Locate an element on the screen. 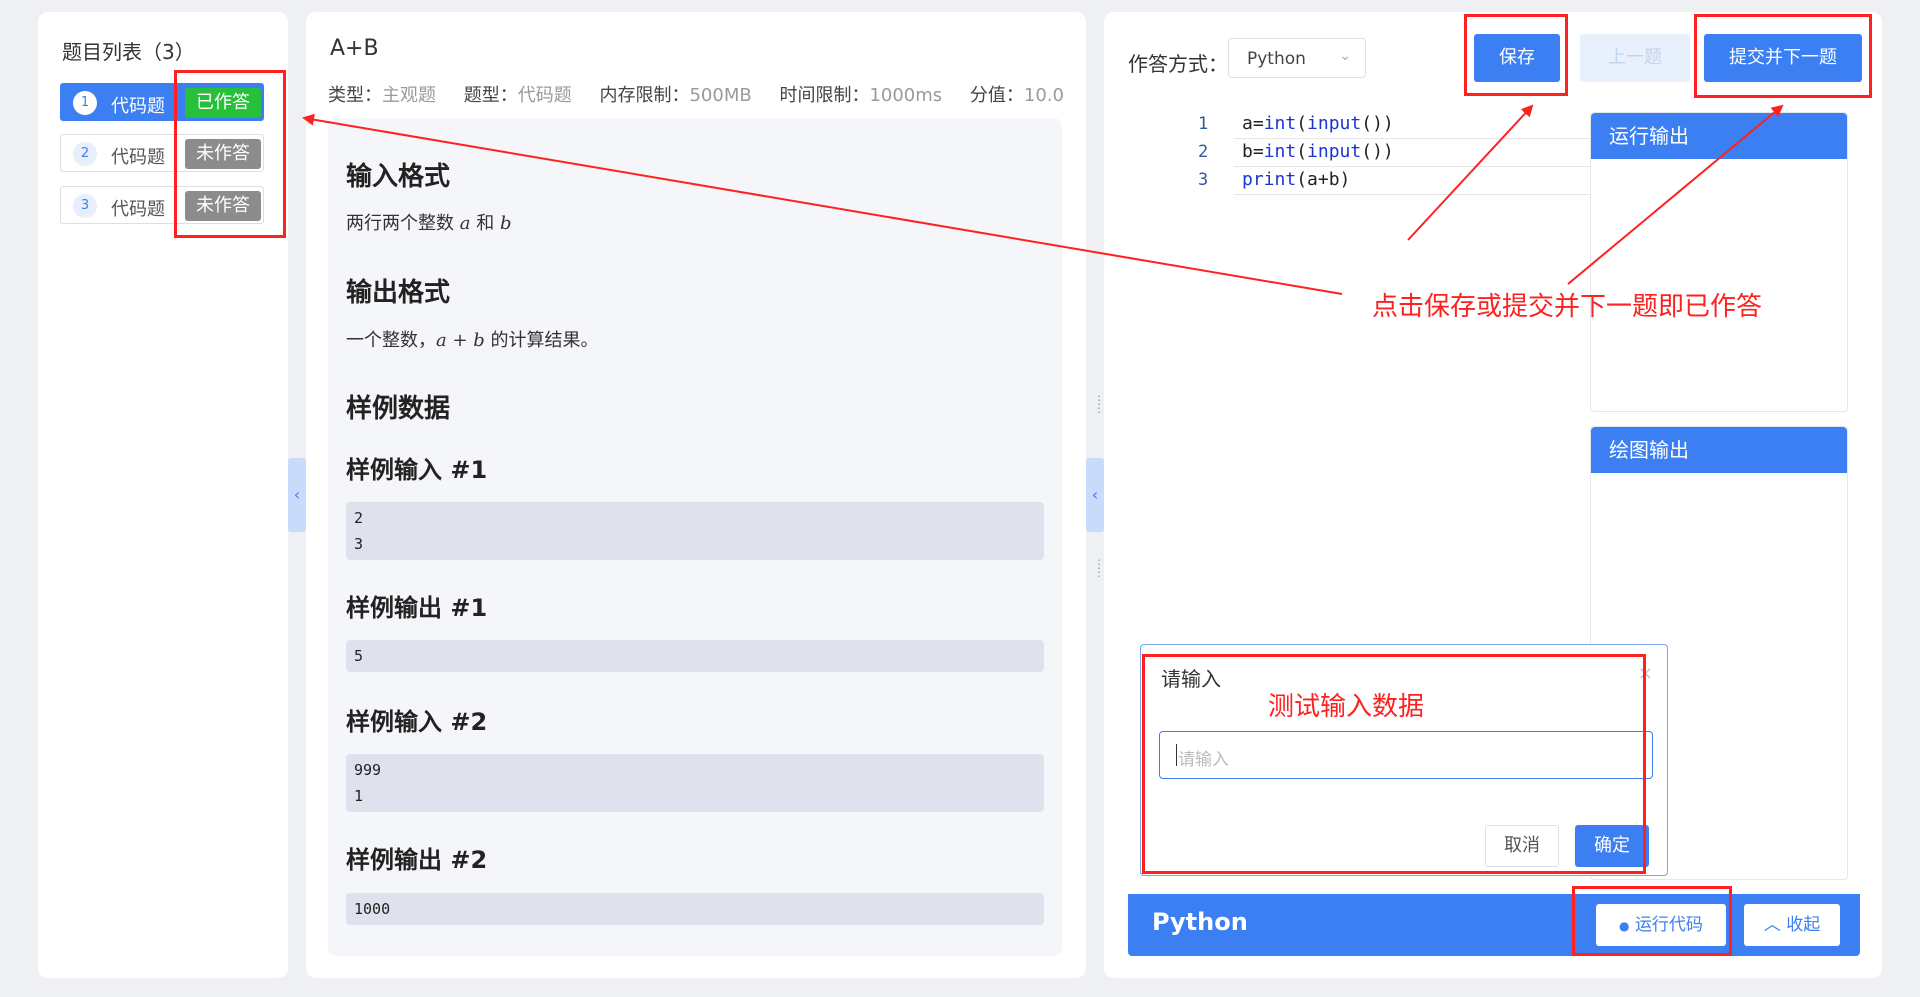  annotation-arrows is located at coordinates (1043, 199).